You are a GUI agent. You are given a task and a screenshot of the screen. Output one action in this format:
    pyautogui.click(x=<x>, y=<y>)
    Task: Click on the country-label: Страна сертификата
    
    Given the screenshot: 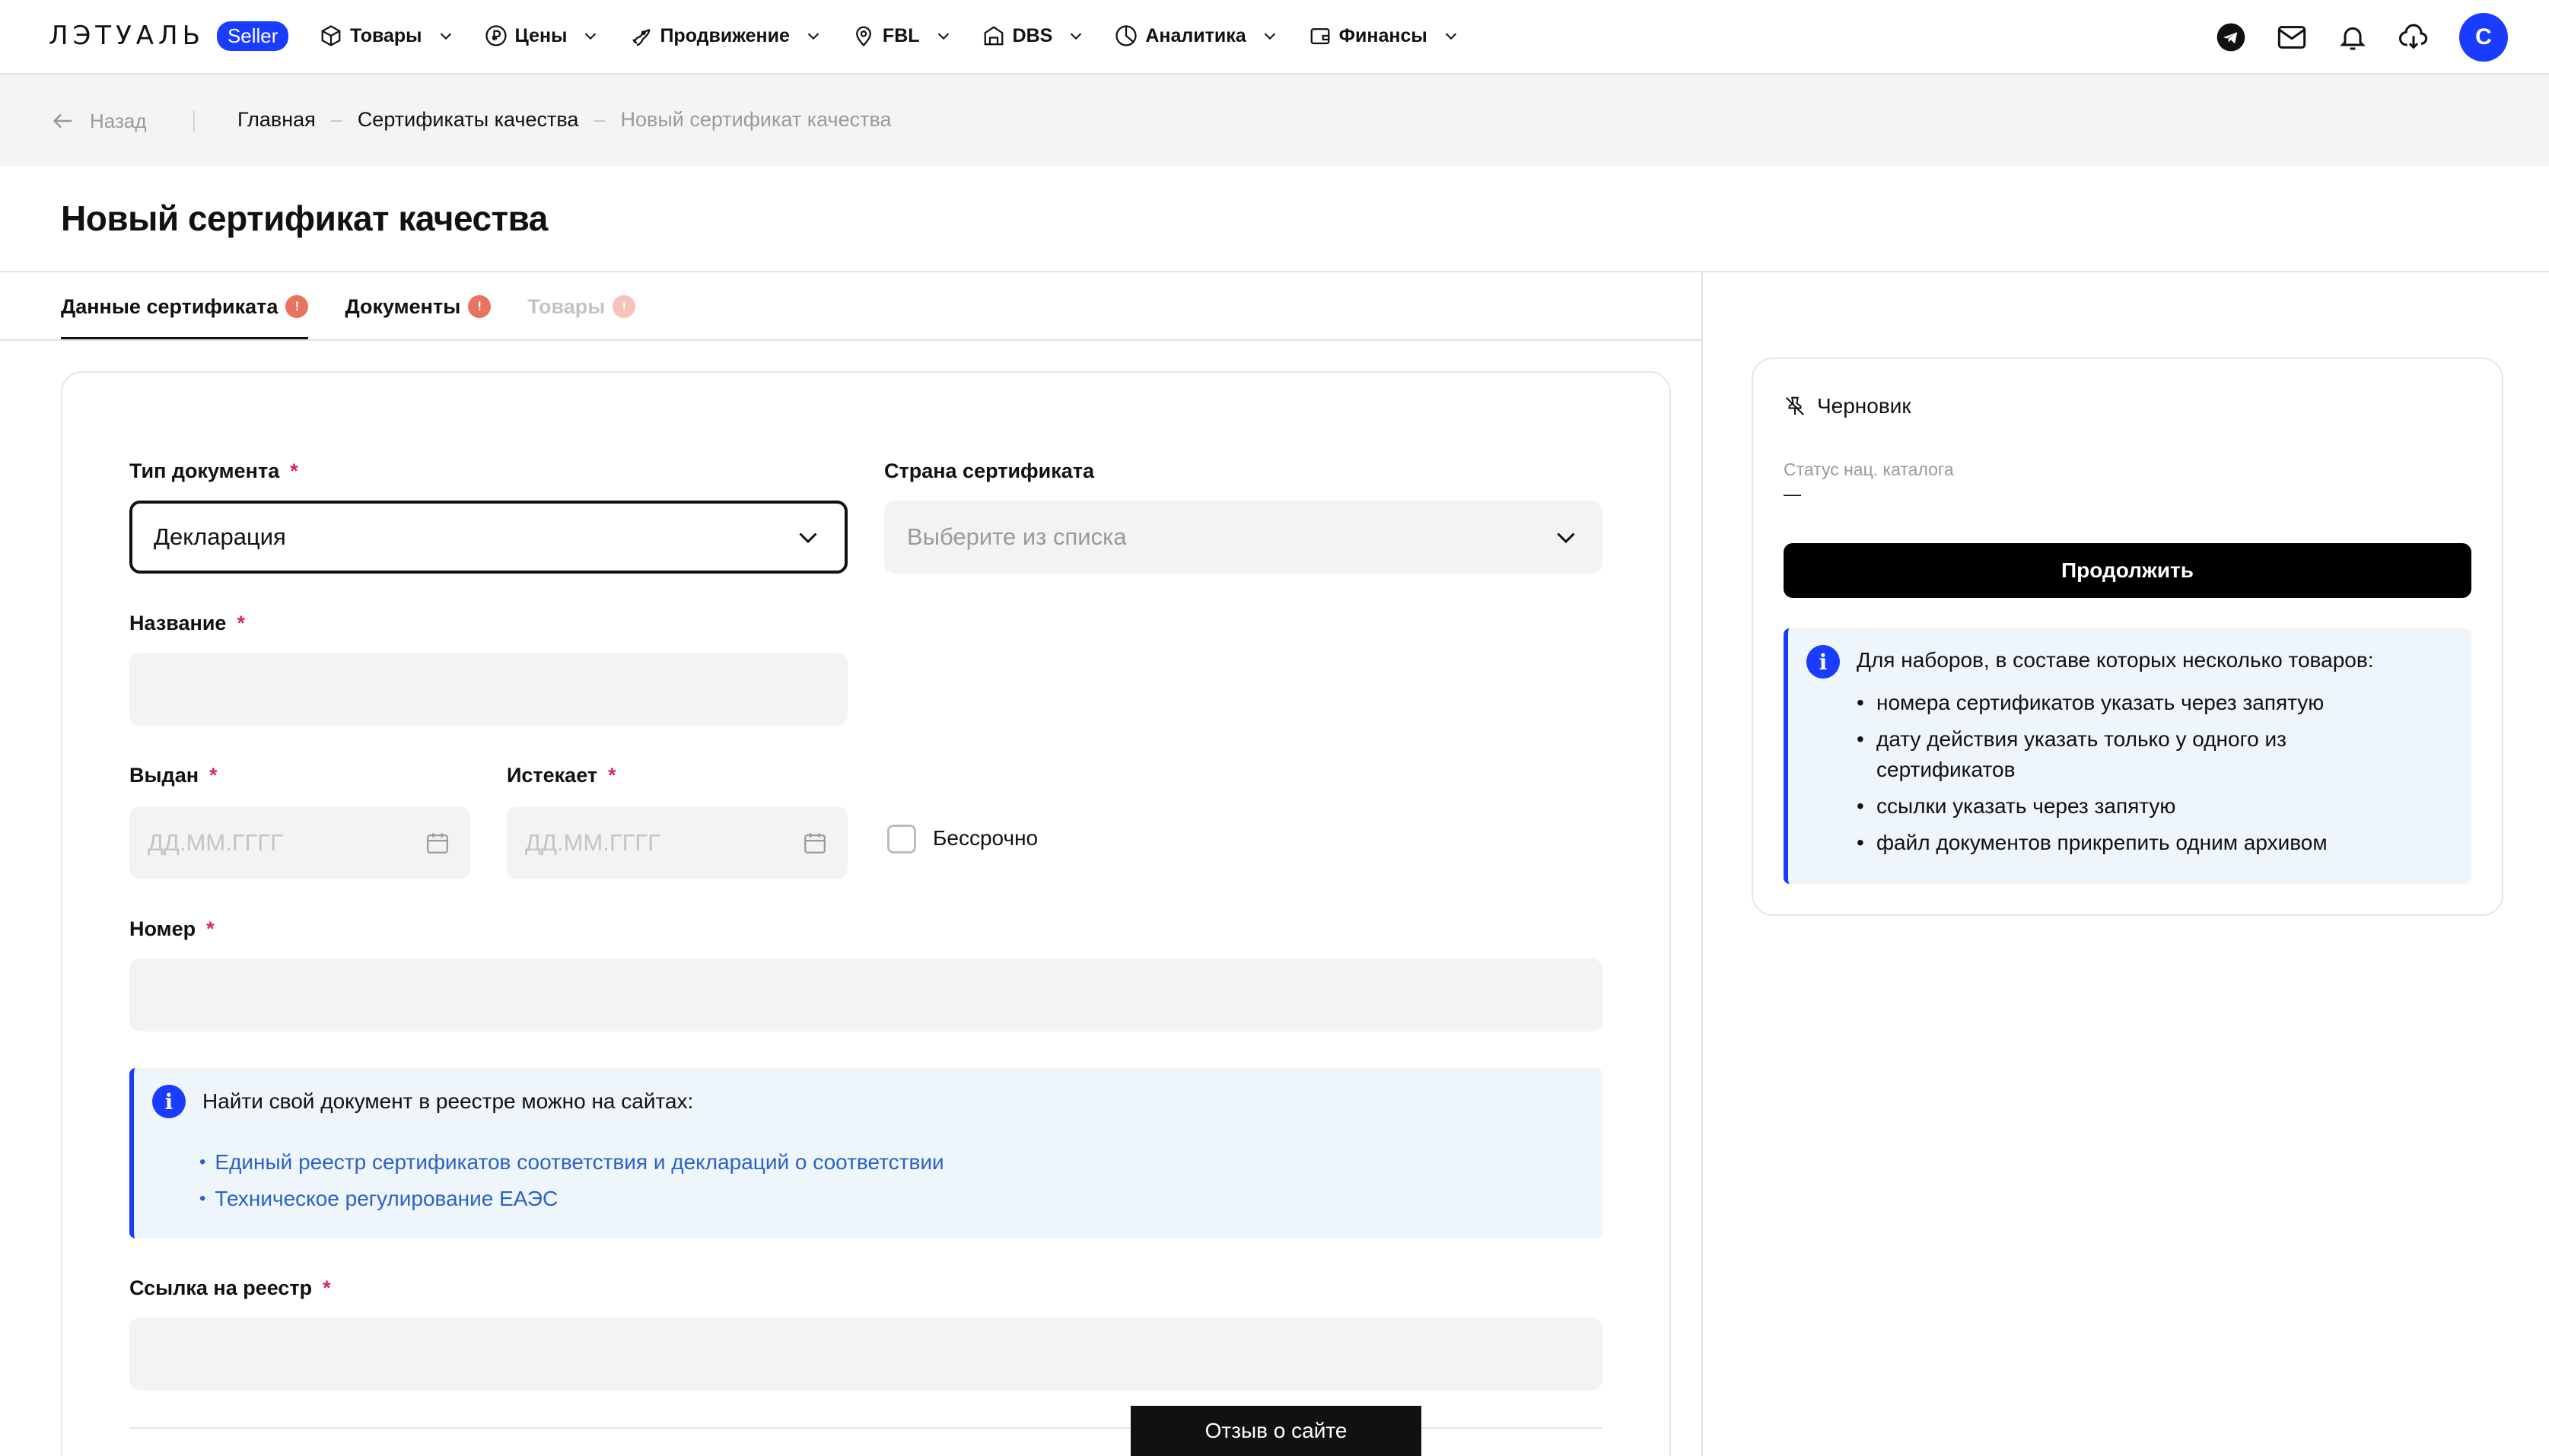 What is the action you would take?
    pyautogui.click(x=989, y=470)
    